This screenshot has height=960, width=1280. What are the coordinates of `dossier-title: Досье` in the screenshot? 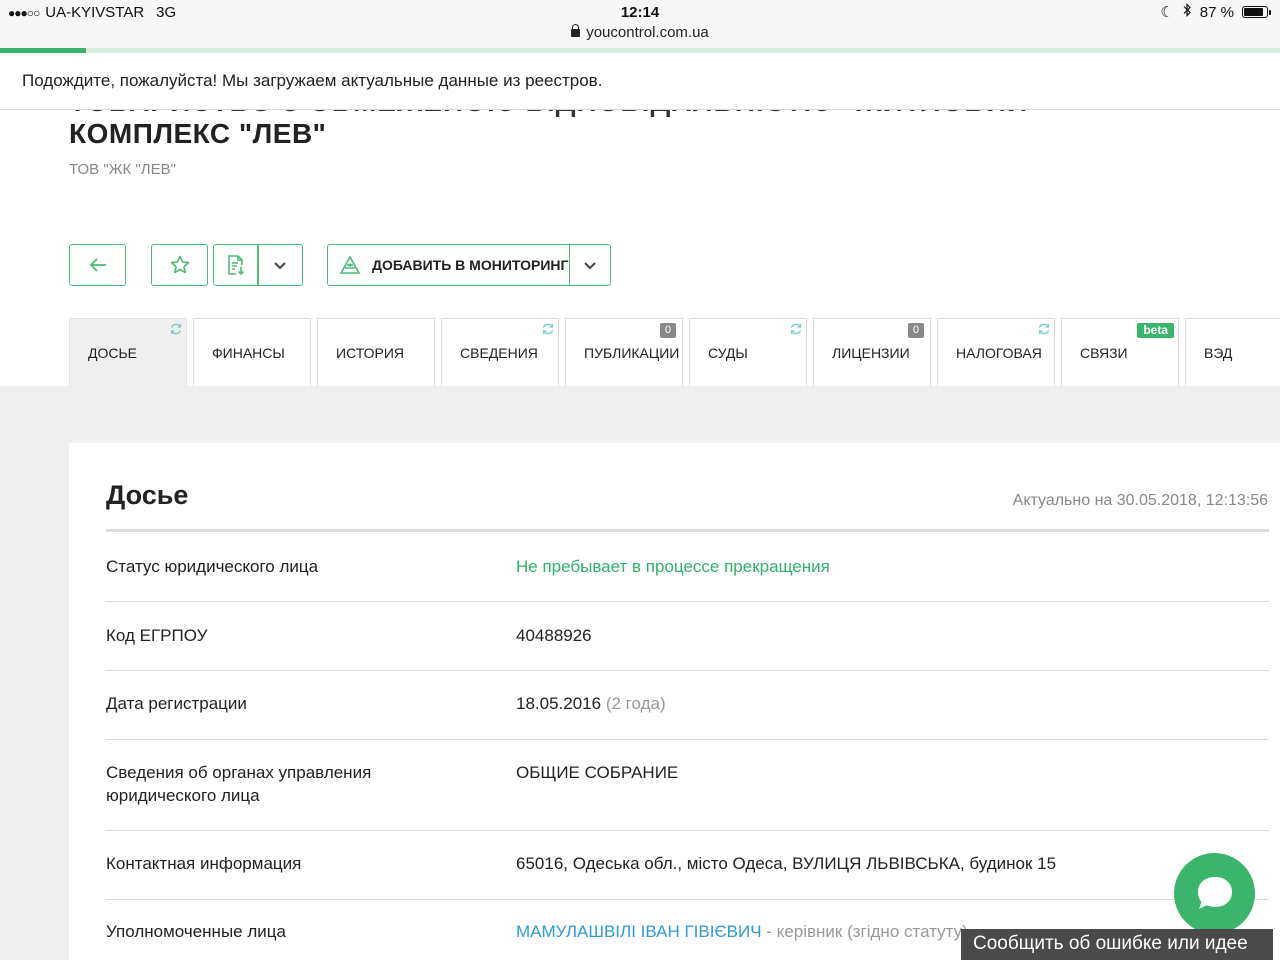 It's located at (147, 495).